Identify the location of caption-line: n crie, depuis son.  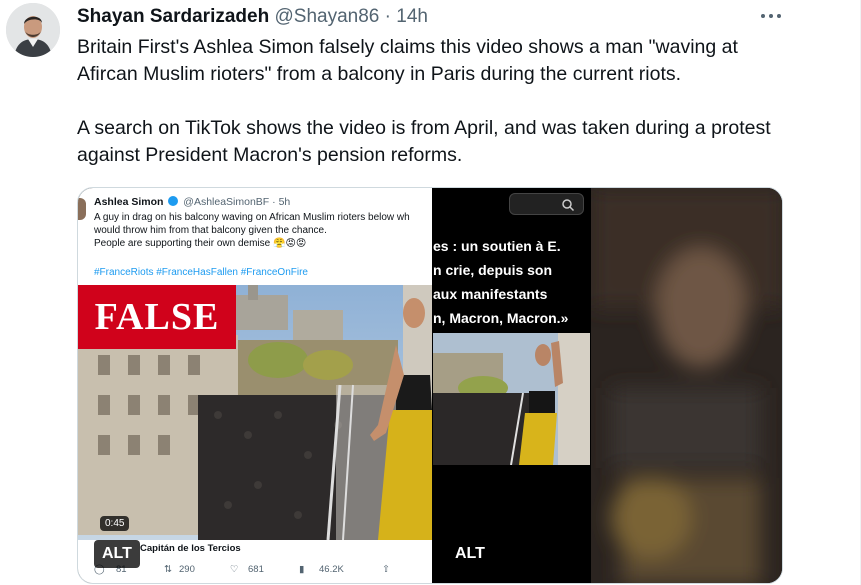
(493, 270).